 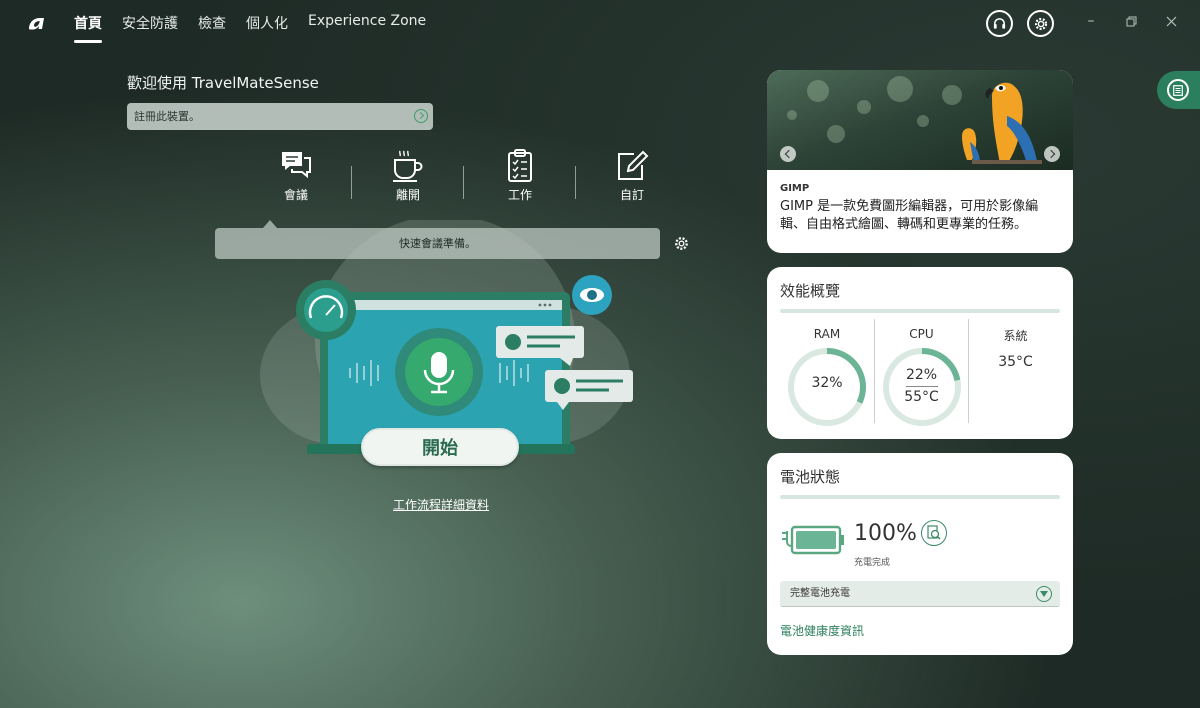 I want to click on carousel-prev-button, so click(x=788, y=154).